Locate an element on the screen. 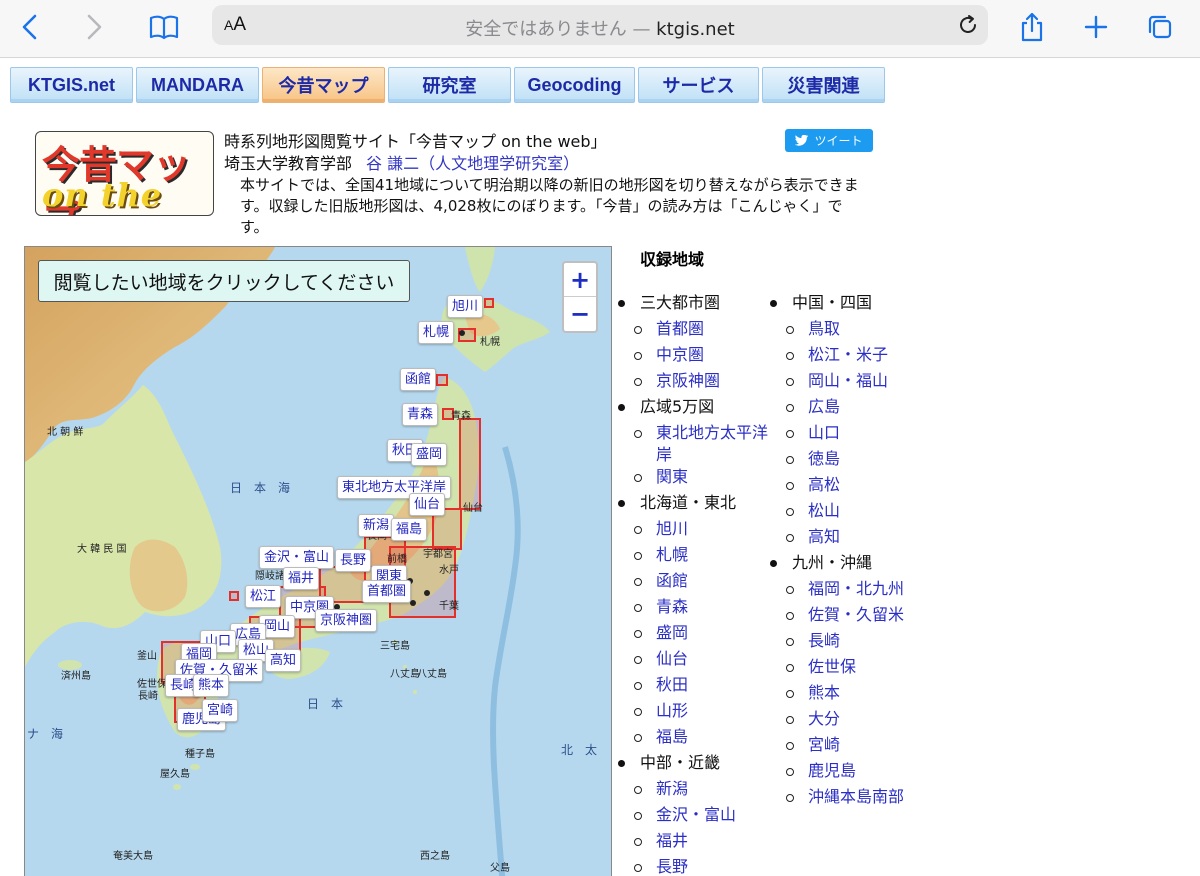  region-link: 広島 is located at coordinates (837, 409).